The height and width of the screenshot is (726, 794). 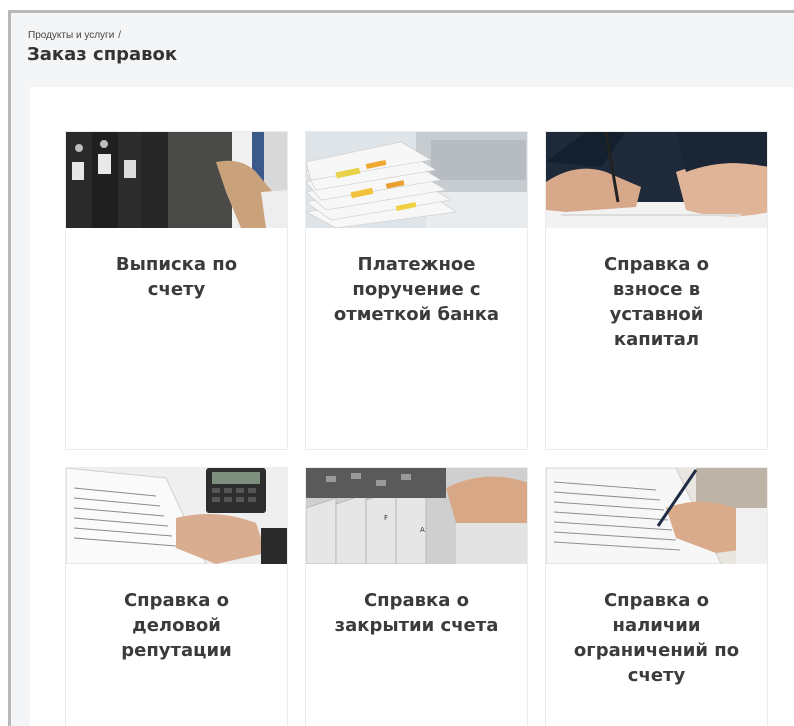 I want to click on documents-stack-photo, so click(x=416, y=180).